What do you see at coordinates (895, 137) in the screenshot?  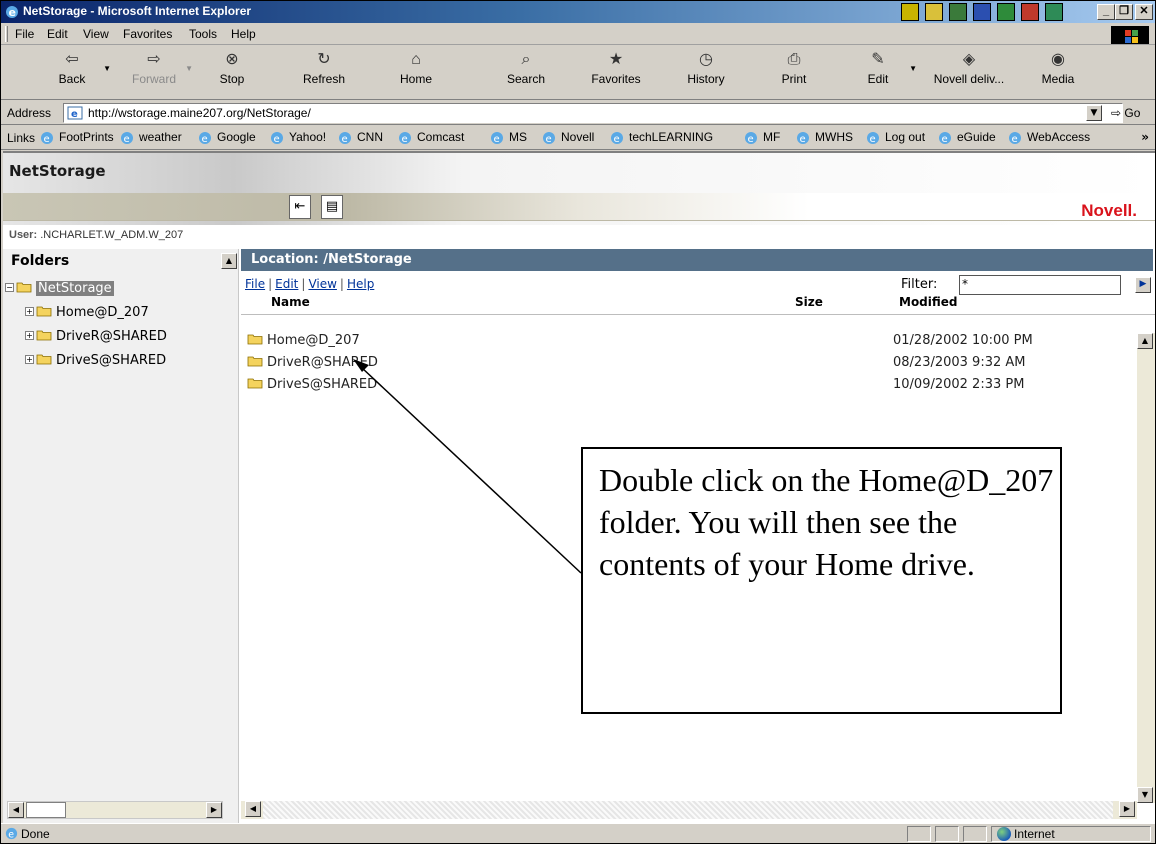 I see `link-log-out: e Log out` at bounding box center [895, 137].